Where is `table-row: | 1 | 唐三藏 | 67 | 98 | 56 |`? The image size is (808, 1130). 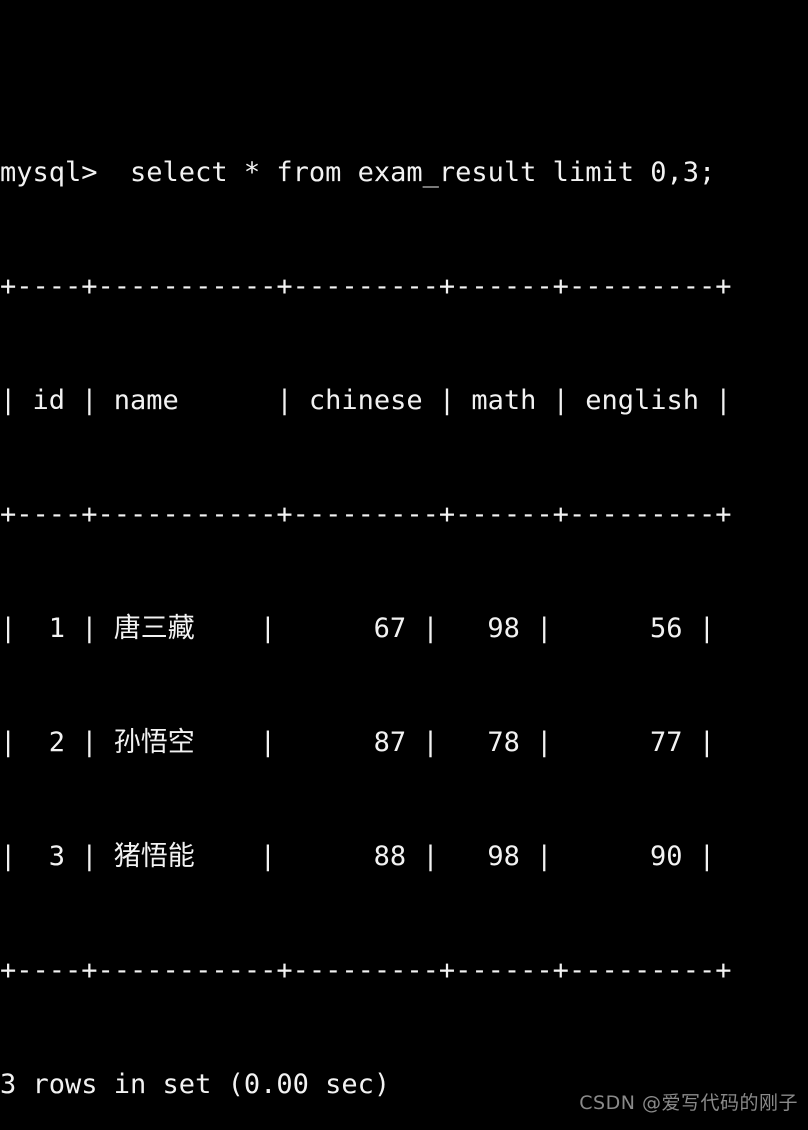 table-row: | 1 | 唐三藏 | 67 | 98 | 56 | is located at coordinates (357, 628).